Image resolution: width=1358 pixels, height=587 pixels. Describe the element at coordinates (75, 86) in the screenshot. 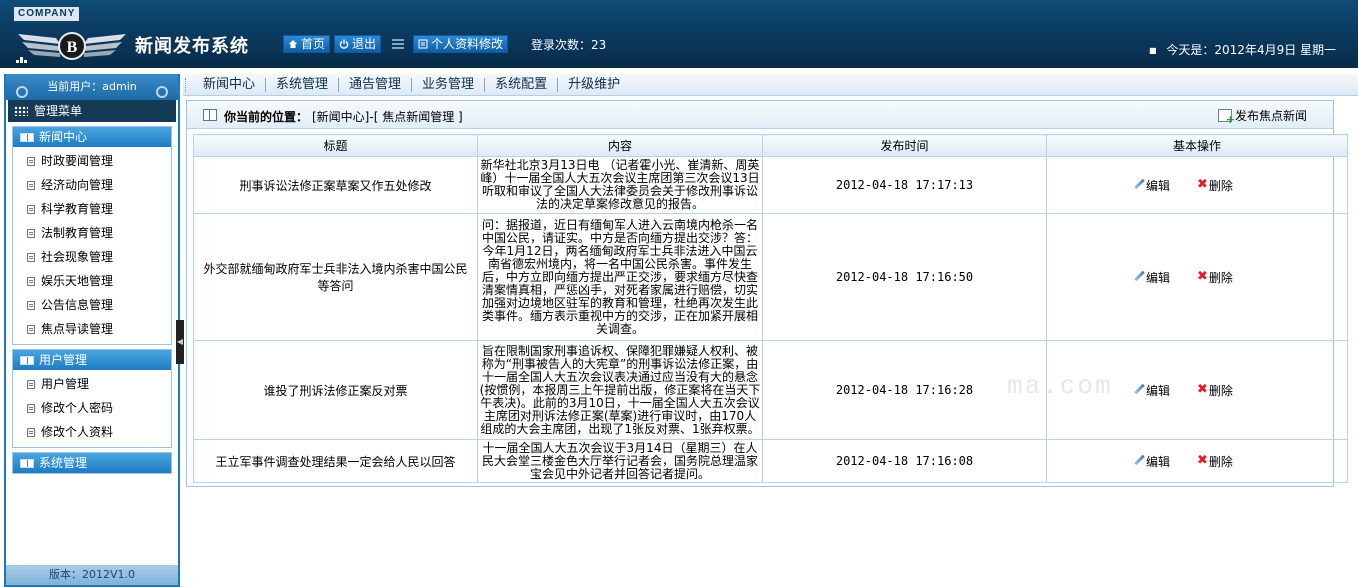

I see `current-user-label: 当前用户：` at that location.